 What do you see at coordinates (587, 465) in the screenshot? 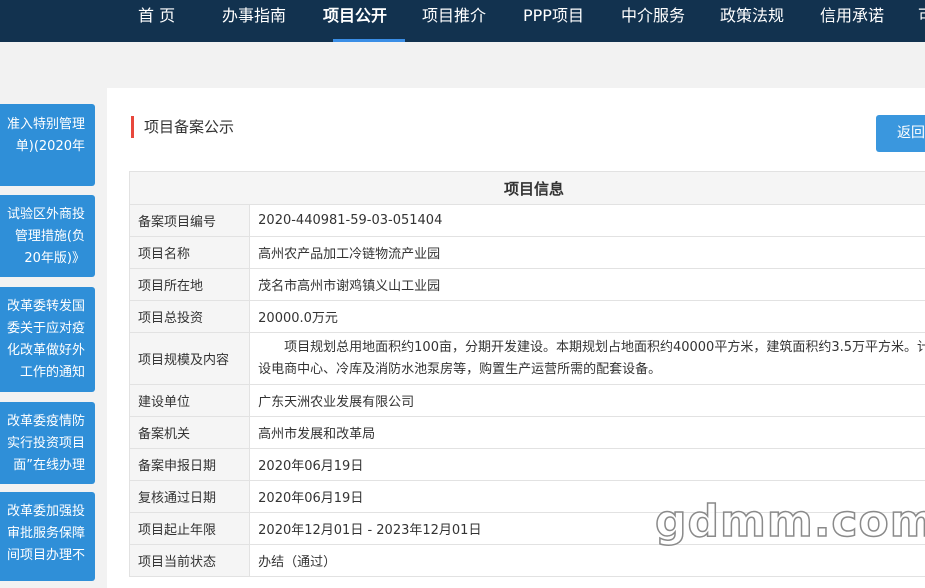
I see `row-value: 2020年06月19日` at bounding box center [587, 465].